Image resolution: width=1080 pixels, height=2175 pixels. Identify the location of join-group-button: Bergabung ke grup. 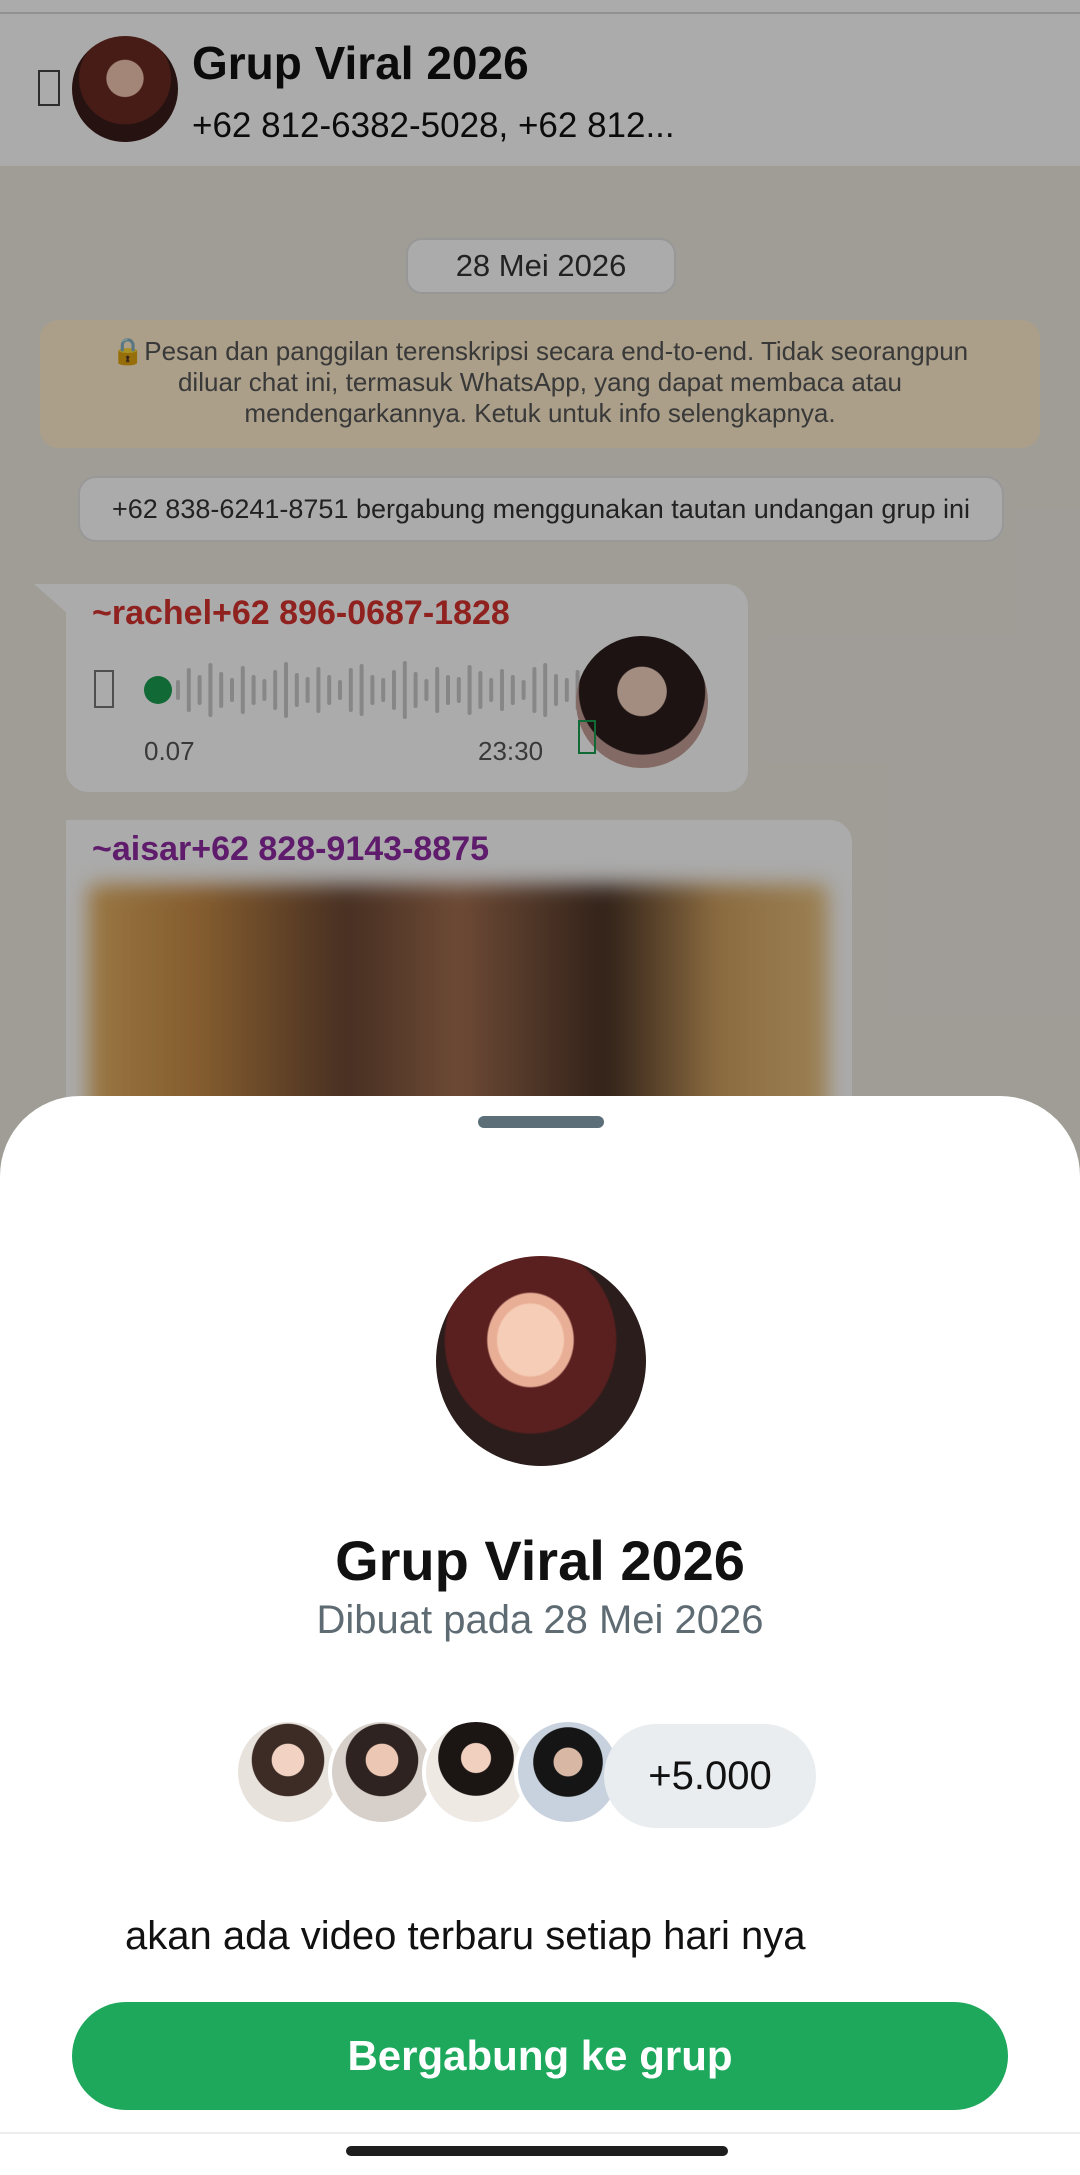
(540, 2056).